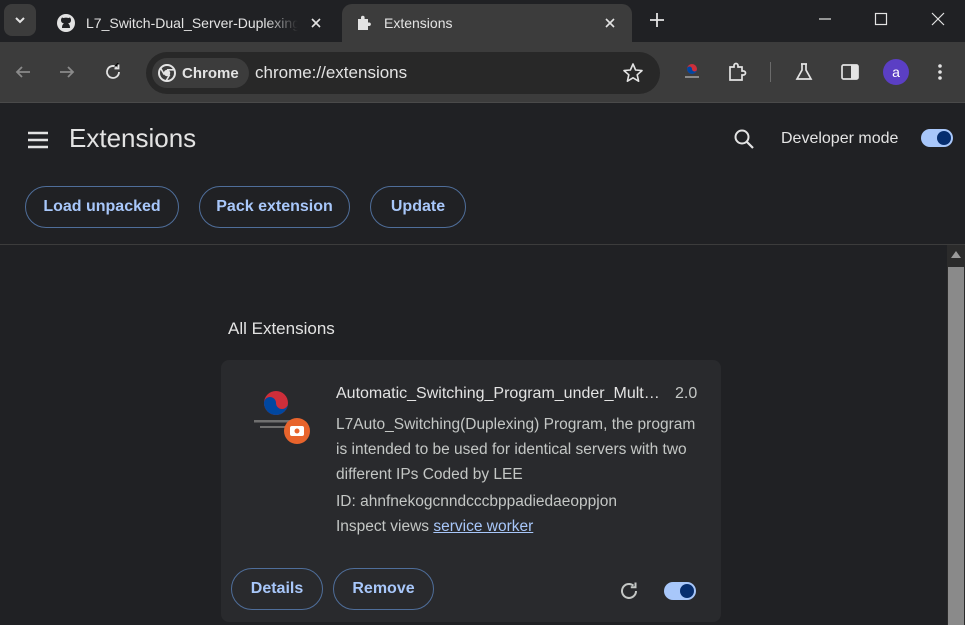 This screenshot has width=965, height=625. I want to click on update-button: Update, so click(418, 207).